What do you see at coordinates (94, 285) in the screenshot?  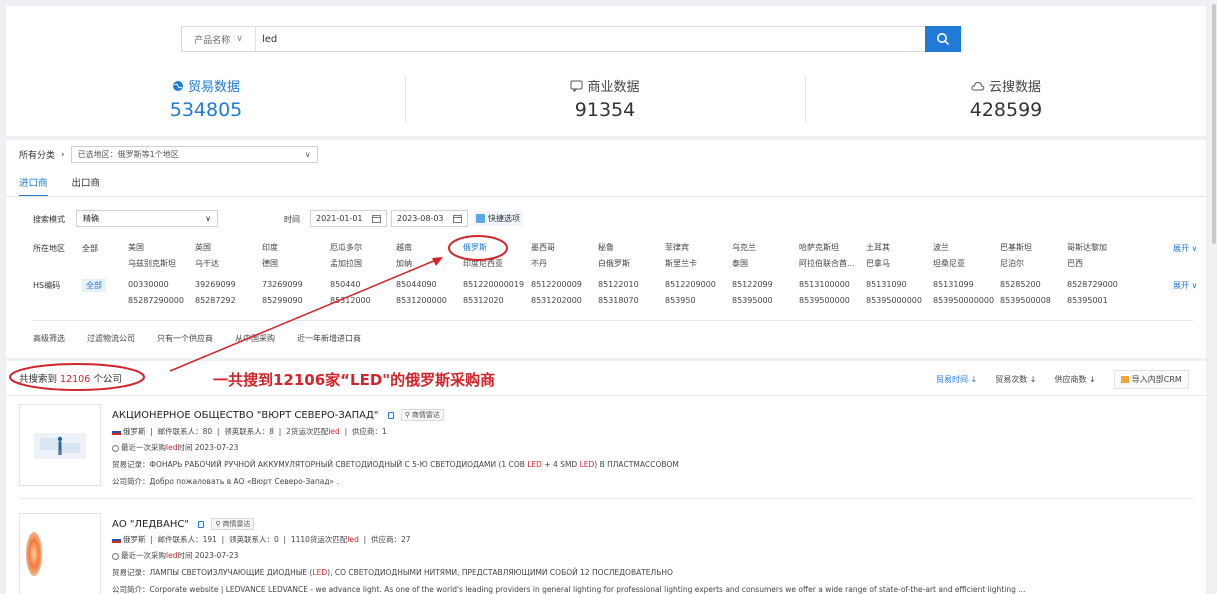 I see `hs-all-option: 全部` at bounding box center [94, 285].